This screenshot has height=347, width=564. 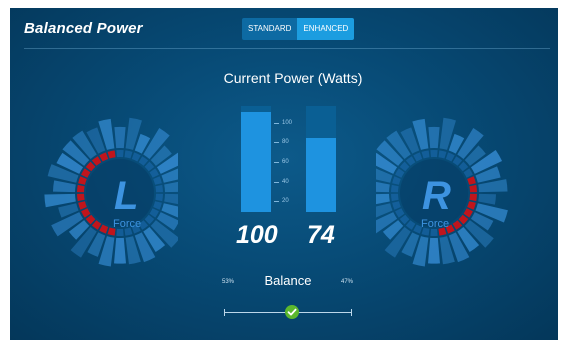 I want to click on left-dial-letter: L, so click(x=126, y=196).